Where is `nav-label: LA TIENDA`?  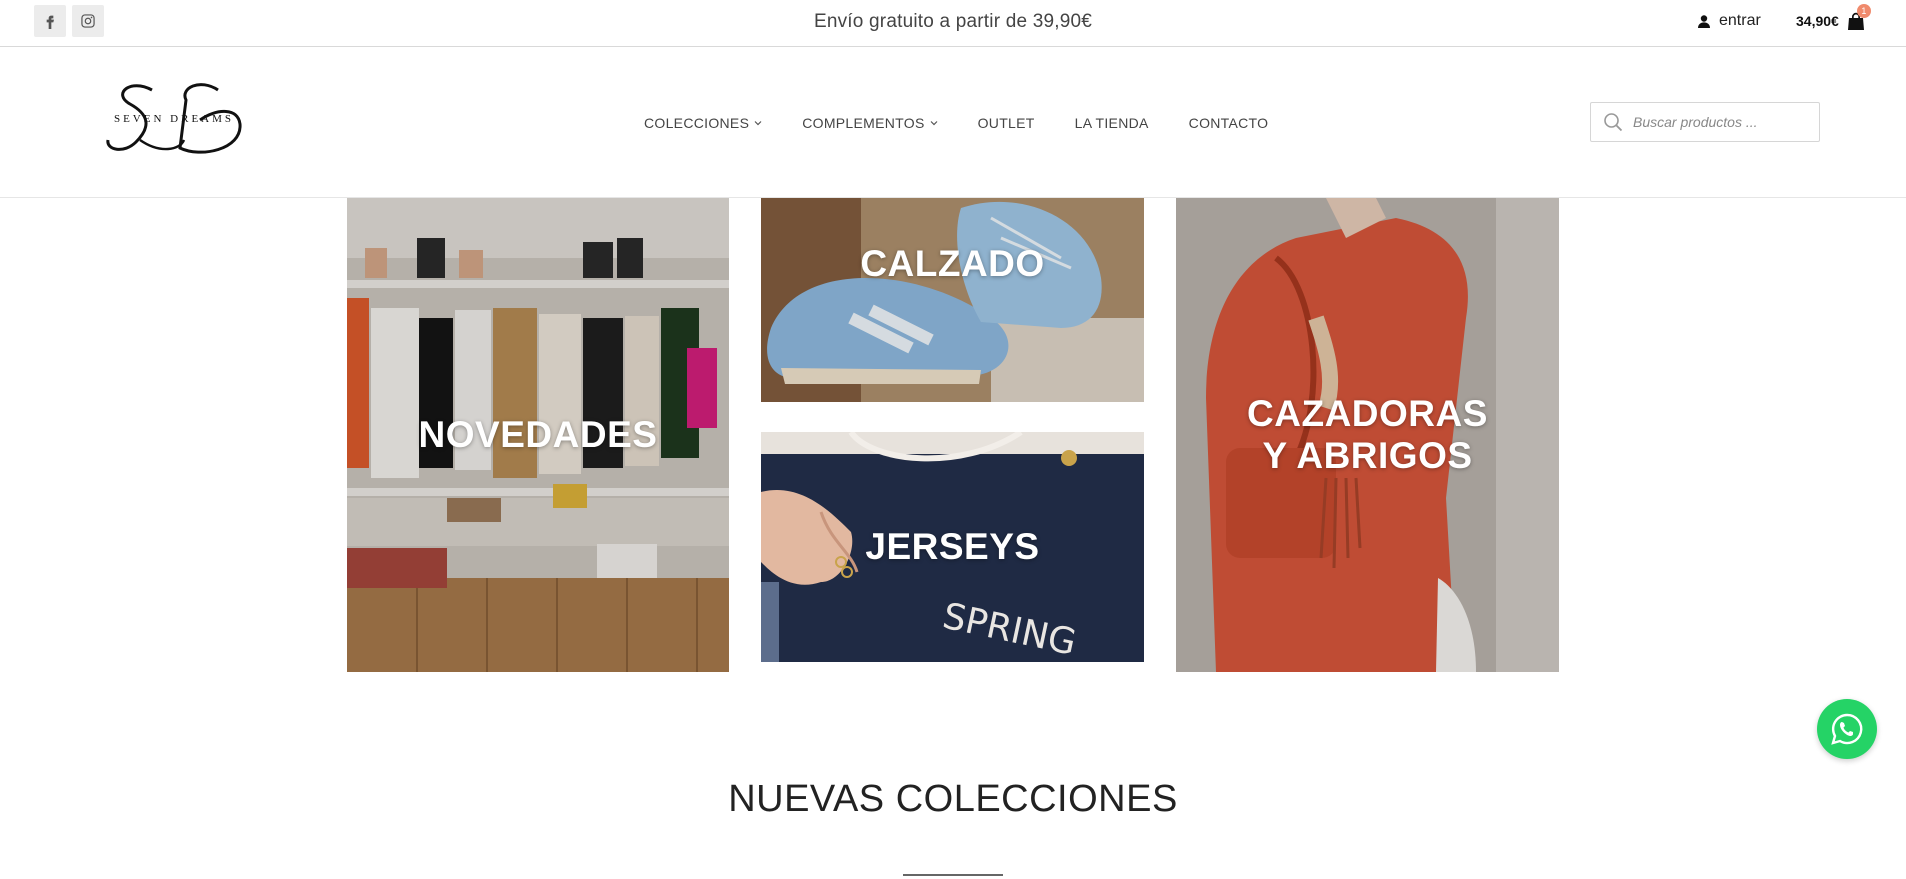
nav-label: LA TIENDA is located at coordinates (1111, 122).